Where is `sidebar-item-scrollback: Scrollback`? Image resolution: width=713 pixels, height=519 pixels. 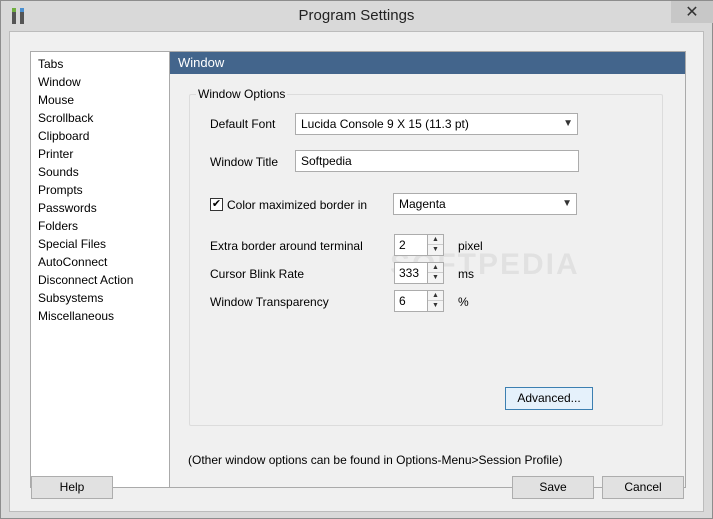
sidebar-item-scrollback: Scrollback is located at coordinates (100, 118).